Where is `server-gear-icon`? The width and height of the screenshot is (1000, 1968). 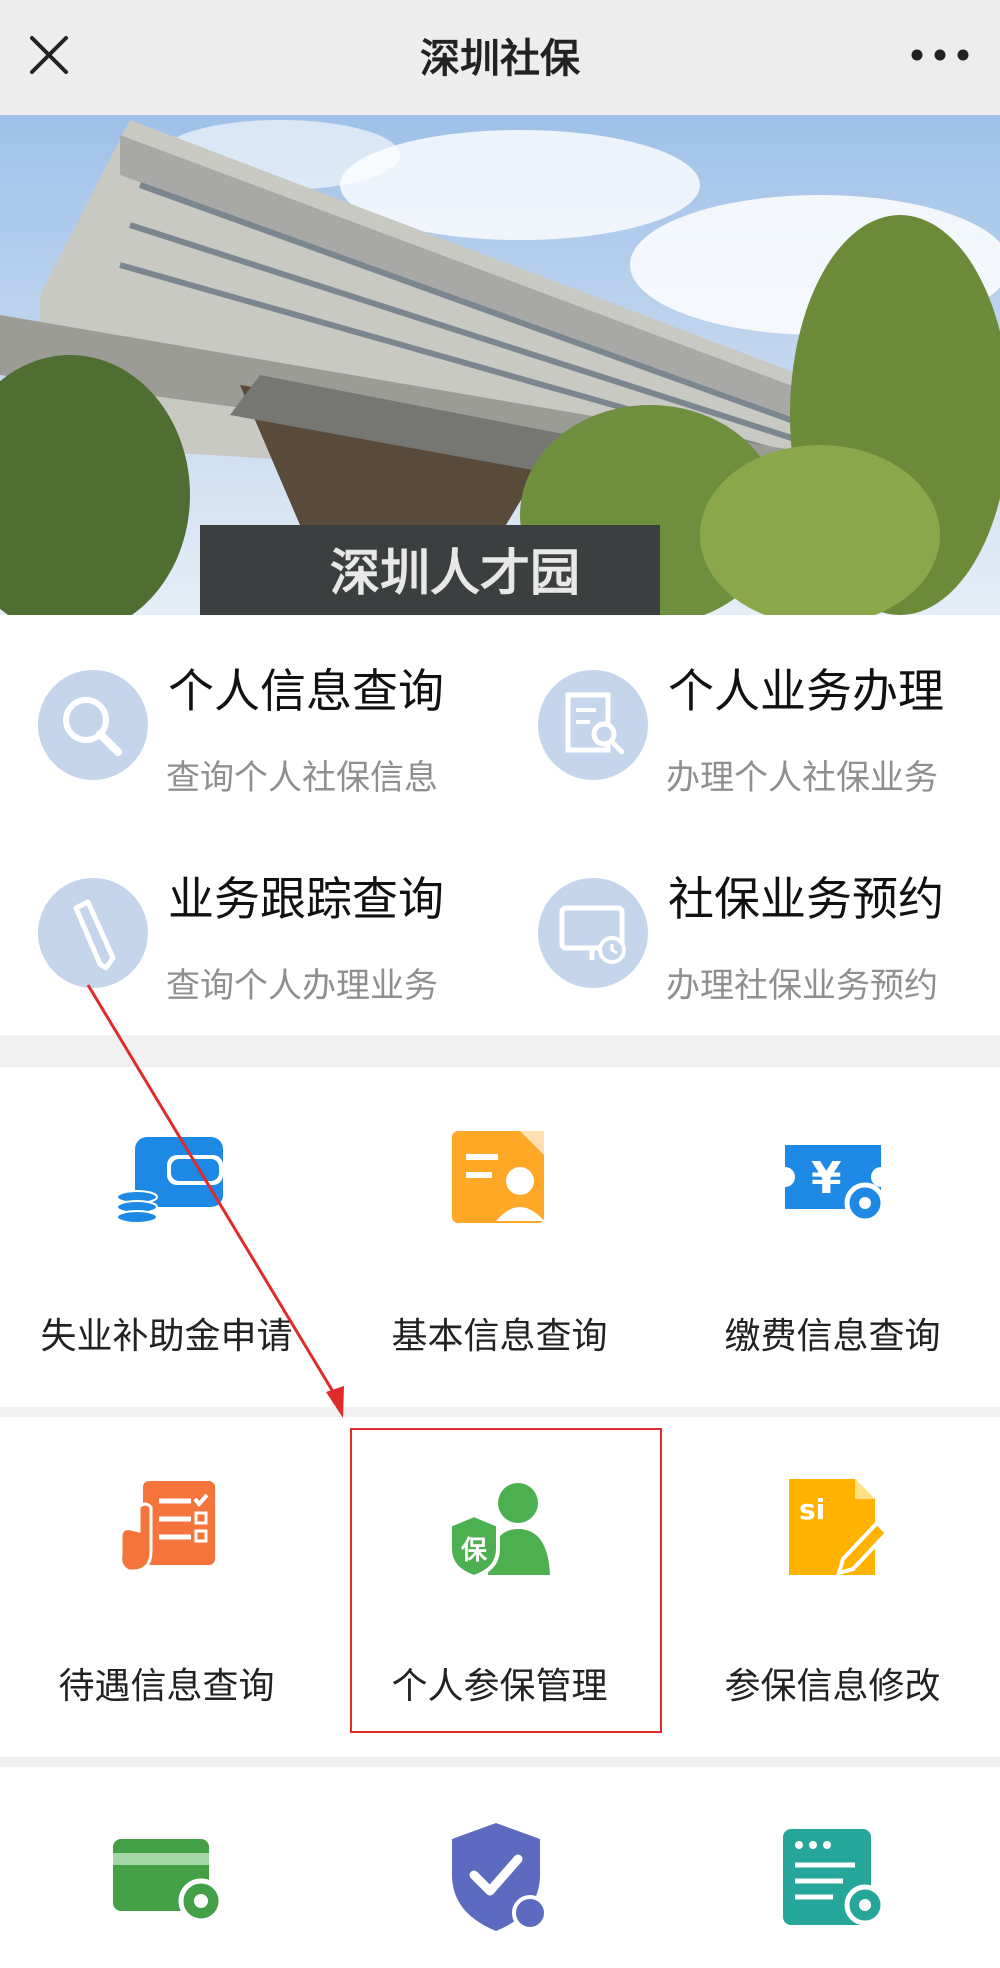 server-gear-icon is located at coordinates (833, 1877).